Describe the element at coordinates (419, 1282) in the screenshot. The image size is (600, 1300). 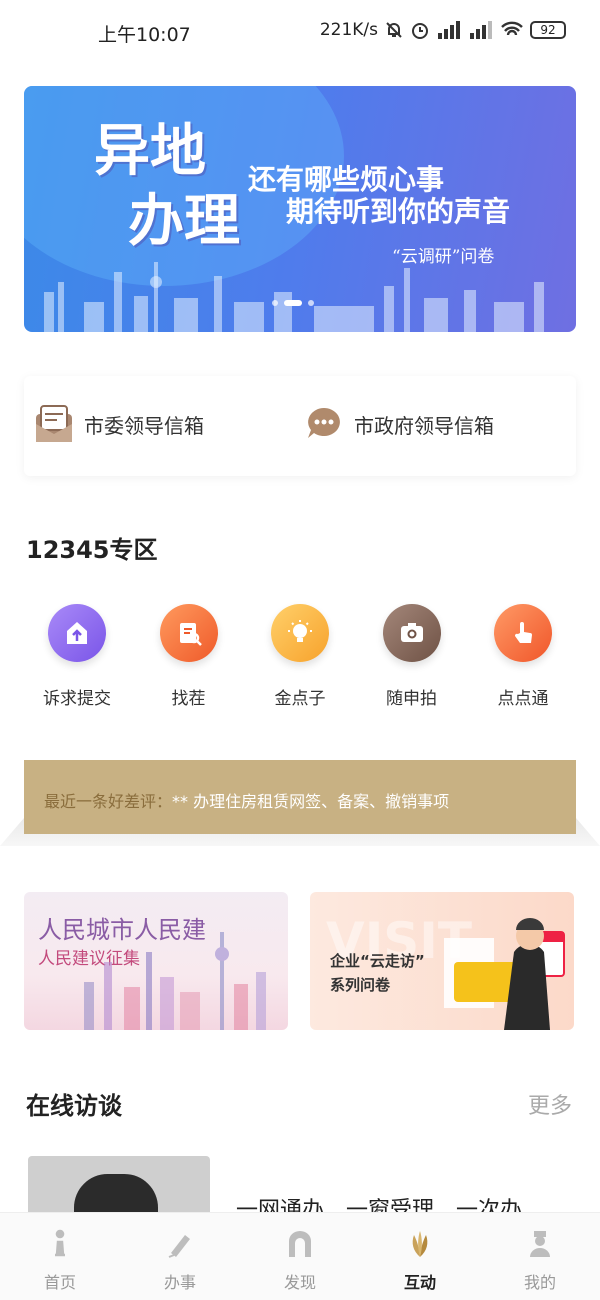
I see `tab-label: 互动` at that location.